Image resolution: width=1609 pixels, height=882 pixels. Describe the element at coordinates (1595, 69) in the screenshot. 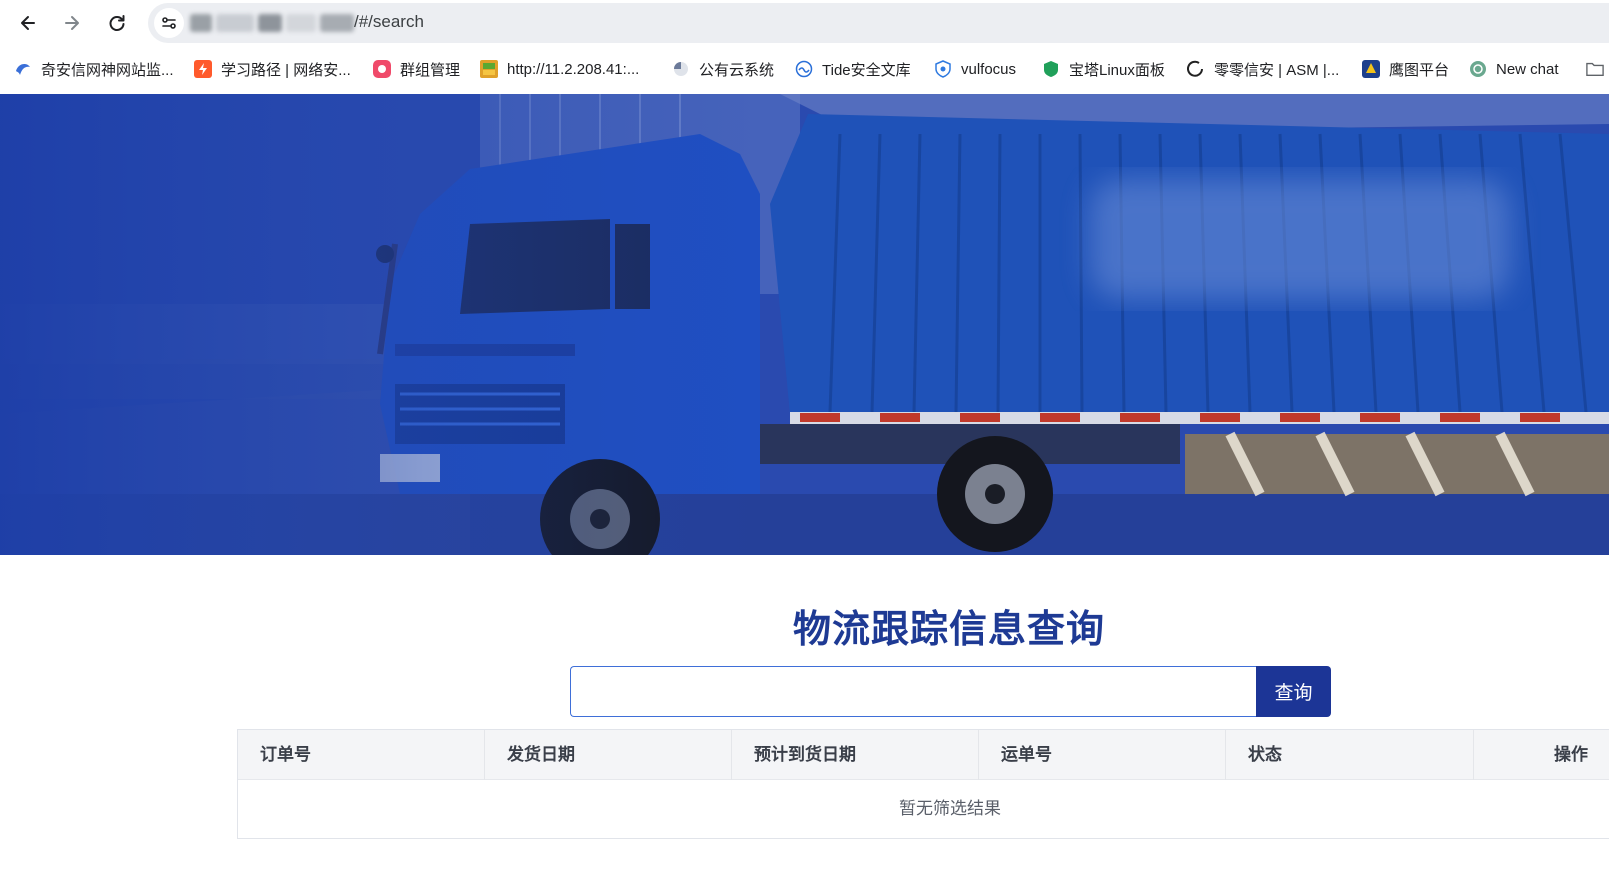

I see `folder-icon` at that location.